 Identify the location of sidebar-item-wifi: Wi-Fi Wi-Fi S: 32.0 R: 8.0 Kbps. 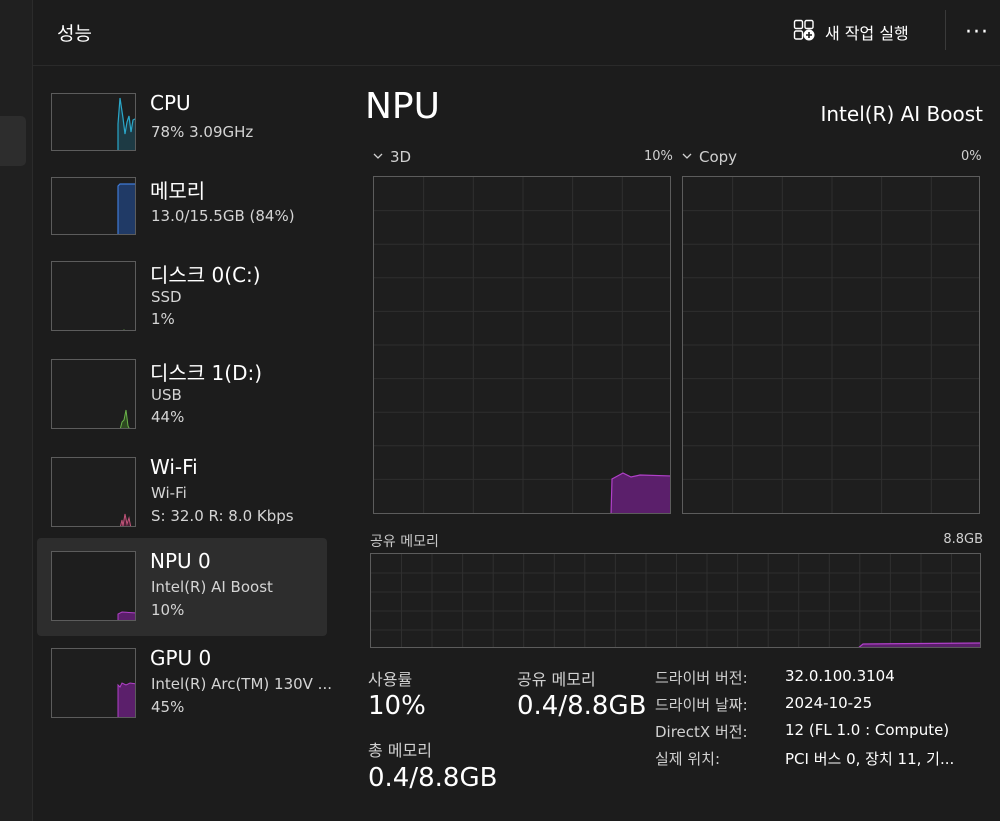
(182, 493).